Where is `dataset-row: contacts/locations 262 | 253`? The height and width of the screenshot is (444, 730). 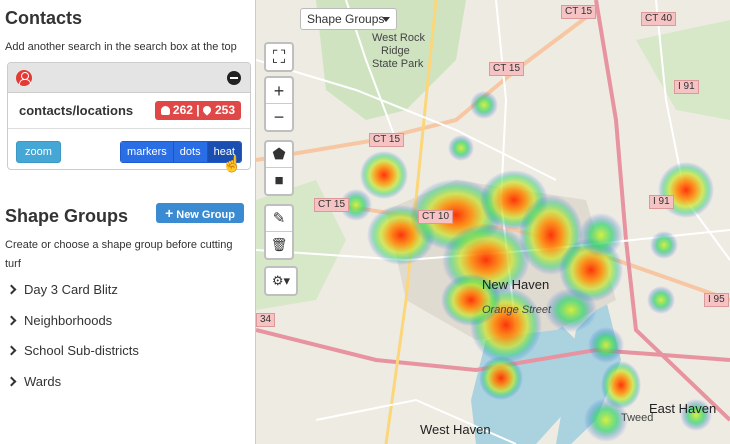 dataset-row: contacts/locations 262 | 253 is located at coordinates (129, 111).